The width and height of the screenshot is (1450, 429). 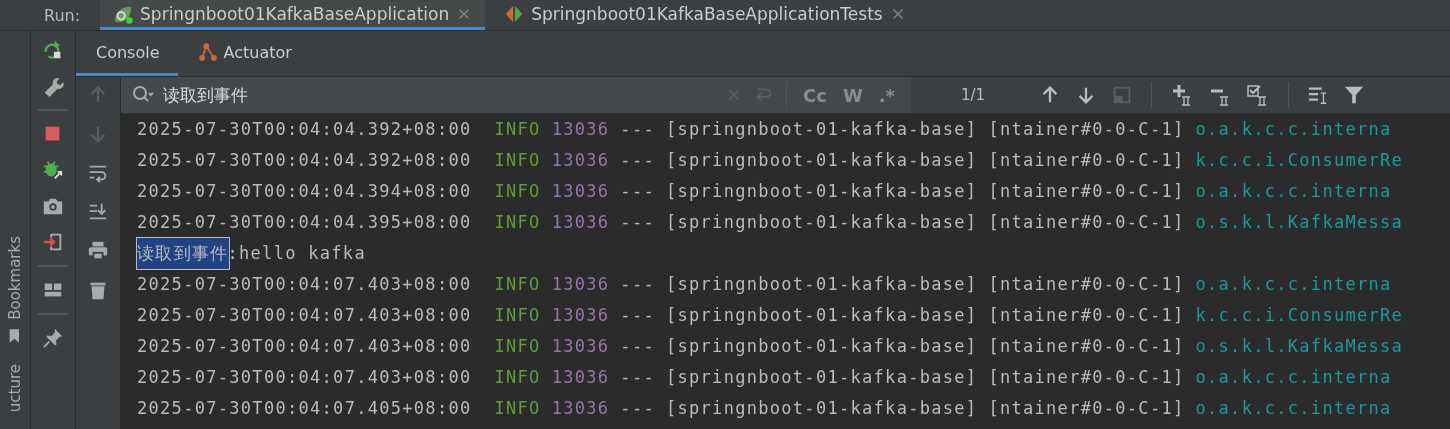 I want to click on actuator-icon, so click(x=207, y=52).